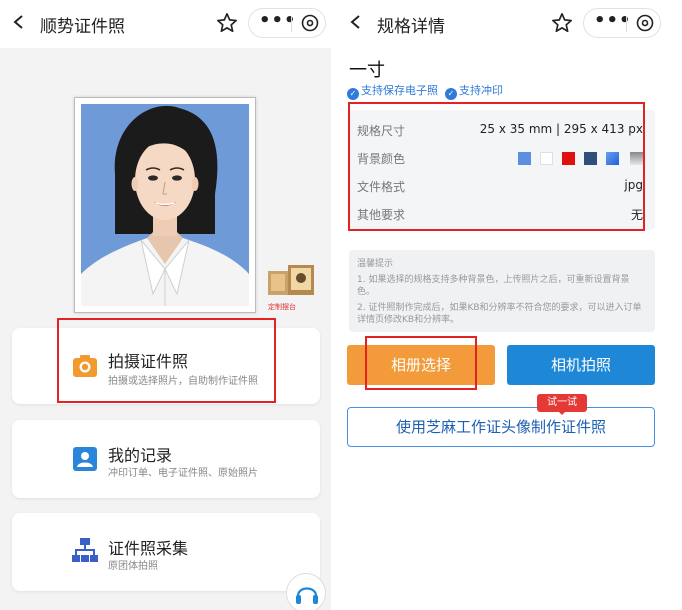 This screenshot has width=682, height=610. Describe the element at coordinates (392, 91) in the screenshot. I see `feature-electronic-photo: ✓ 支持保存电子照` at that location.